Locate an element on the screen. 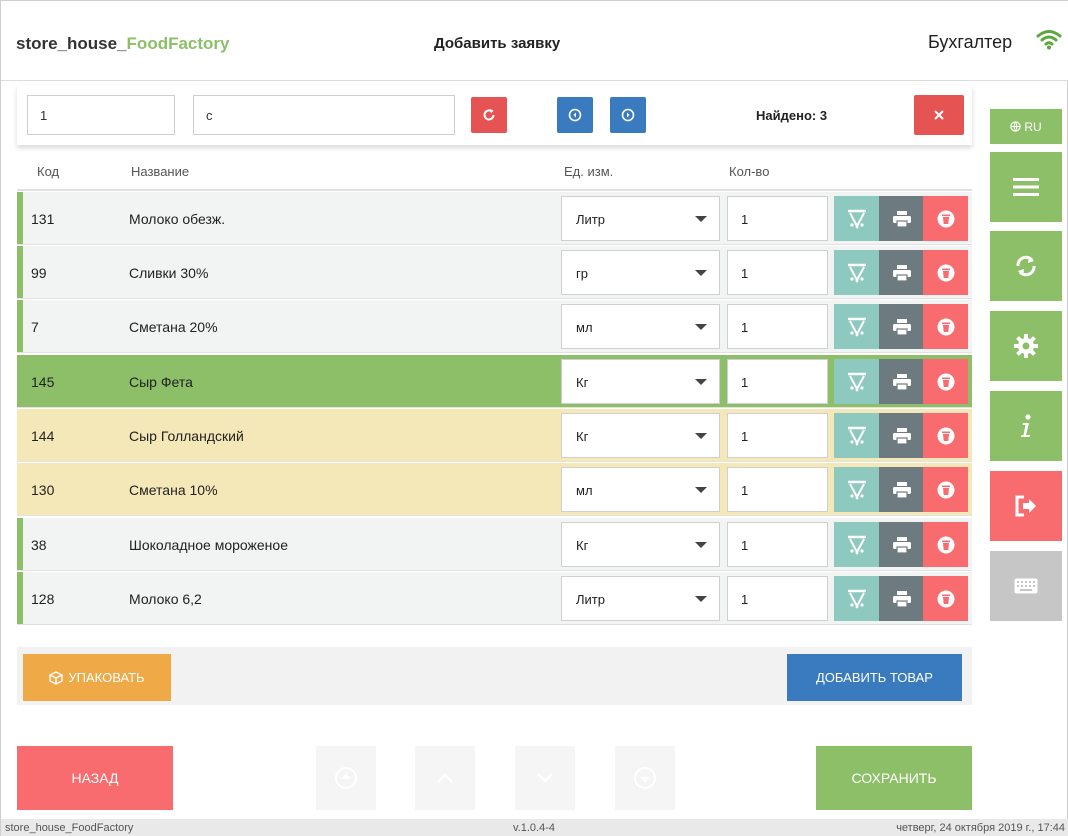 This screenshot has height=836, width=1068. status-app-name: store_house_FoodFactory is located at coordinates (69, 828).